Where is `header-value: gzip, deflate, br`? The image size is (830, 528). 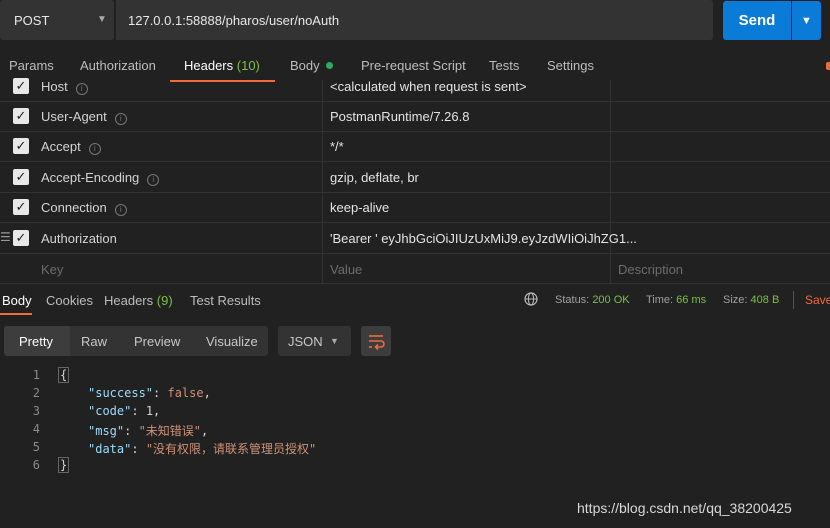 header-value: gzip, deflate, br is located at coordinates (374, 177).